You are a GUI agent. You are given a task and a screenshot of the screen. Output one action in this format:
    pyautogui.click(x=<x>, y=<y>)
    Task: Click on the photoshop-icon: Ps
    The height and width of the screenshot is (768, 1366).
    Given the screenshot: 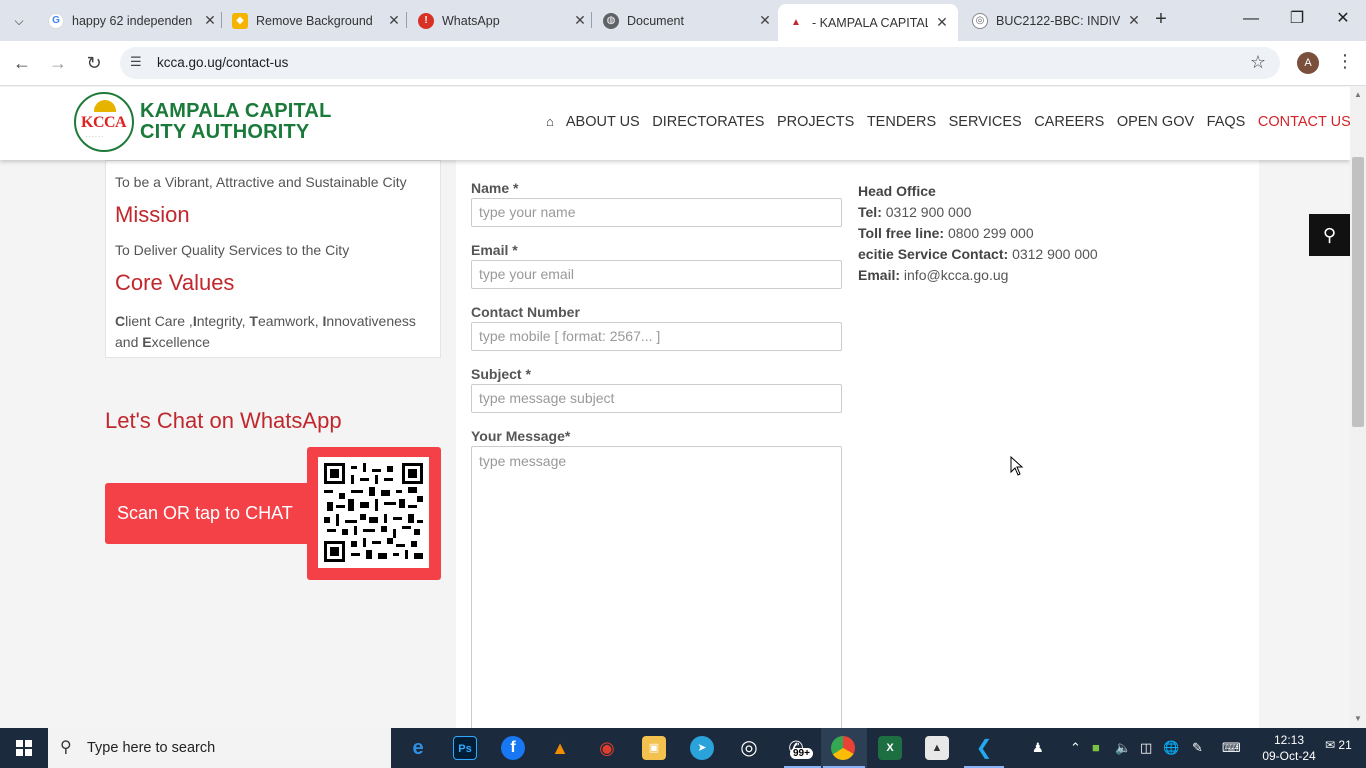 What is the action you would take?
    pyautogui.click(x=465, y=748)
    